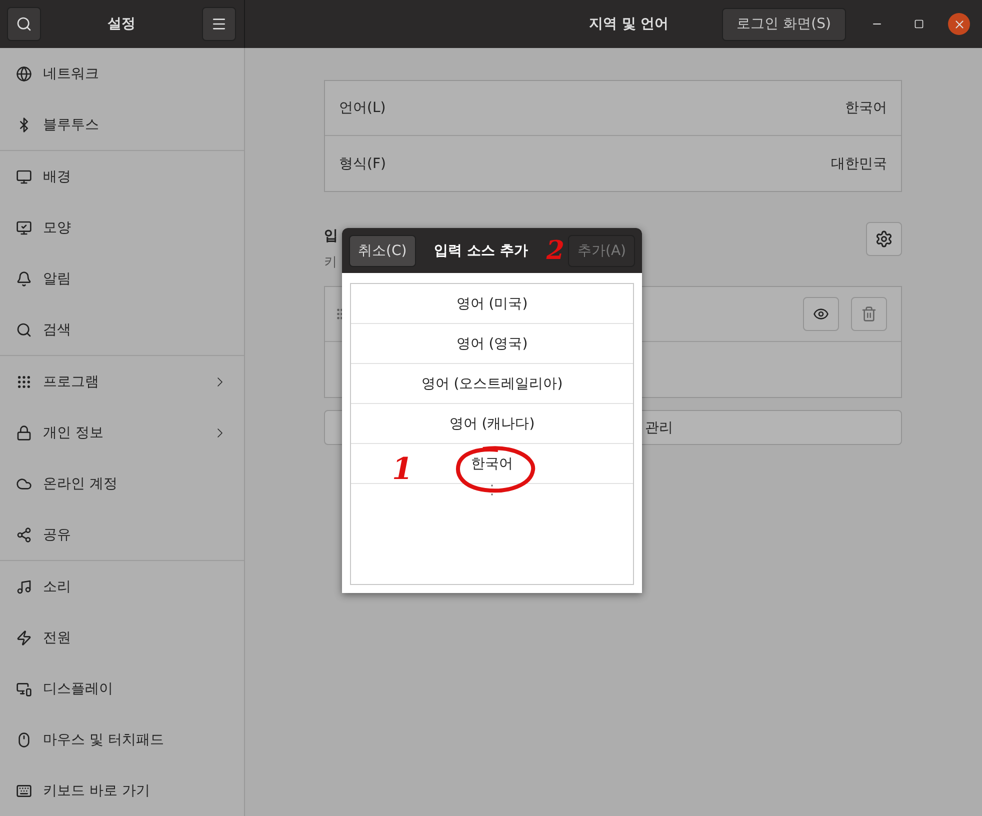 The height and width of the screenshot is (816, 982). What do you see at coordinates (866, 108) in the screenshot?
I see `row-value: 한국어` at bounding box center [866, 108].